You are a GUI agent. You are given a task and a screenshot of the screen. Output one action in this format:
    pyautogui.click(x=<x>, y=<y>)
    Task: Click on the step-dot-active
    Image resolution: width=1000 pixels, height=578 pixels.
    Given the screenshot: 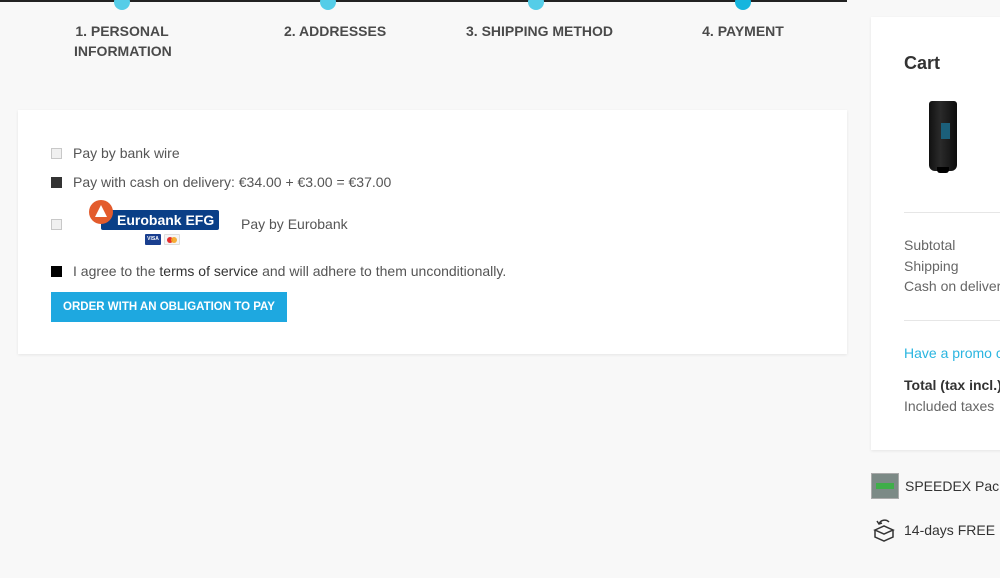 What is the action you would take?
    pyautogui.click(x=743, y=5)
    